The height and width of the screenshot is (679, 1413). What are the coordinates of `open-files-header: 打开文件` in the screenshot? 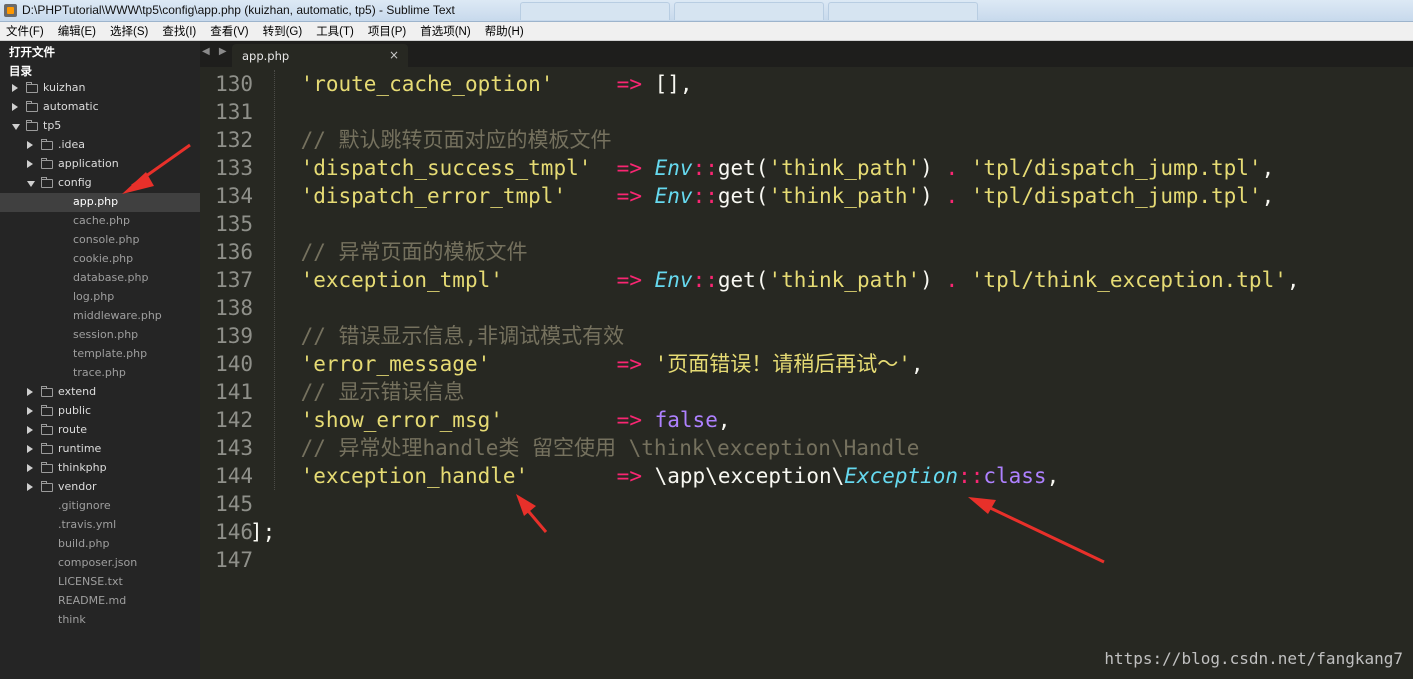 It's located at (32, 52).